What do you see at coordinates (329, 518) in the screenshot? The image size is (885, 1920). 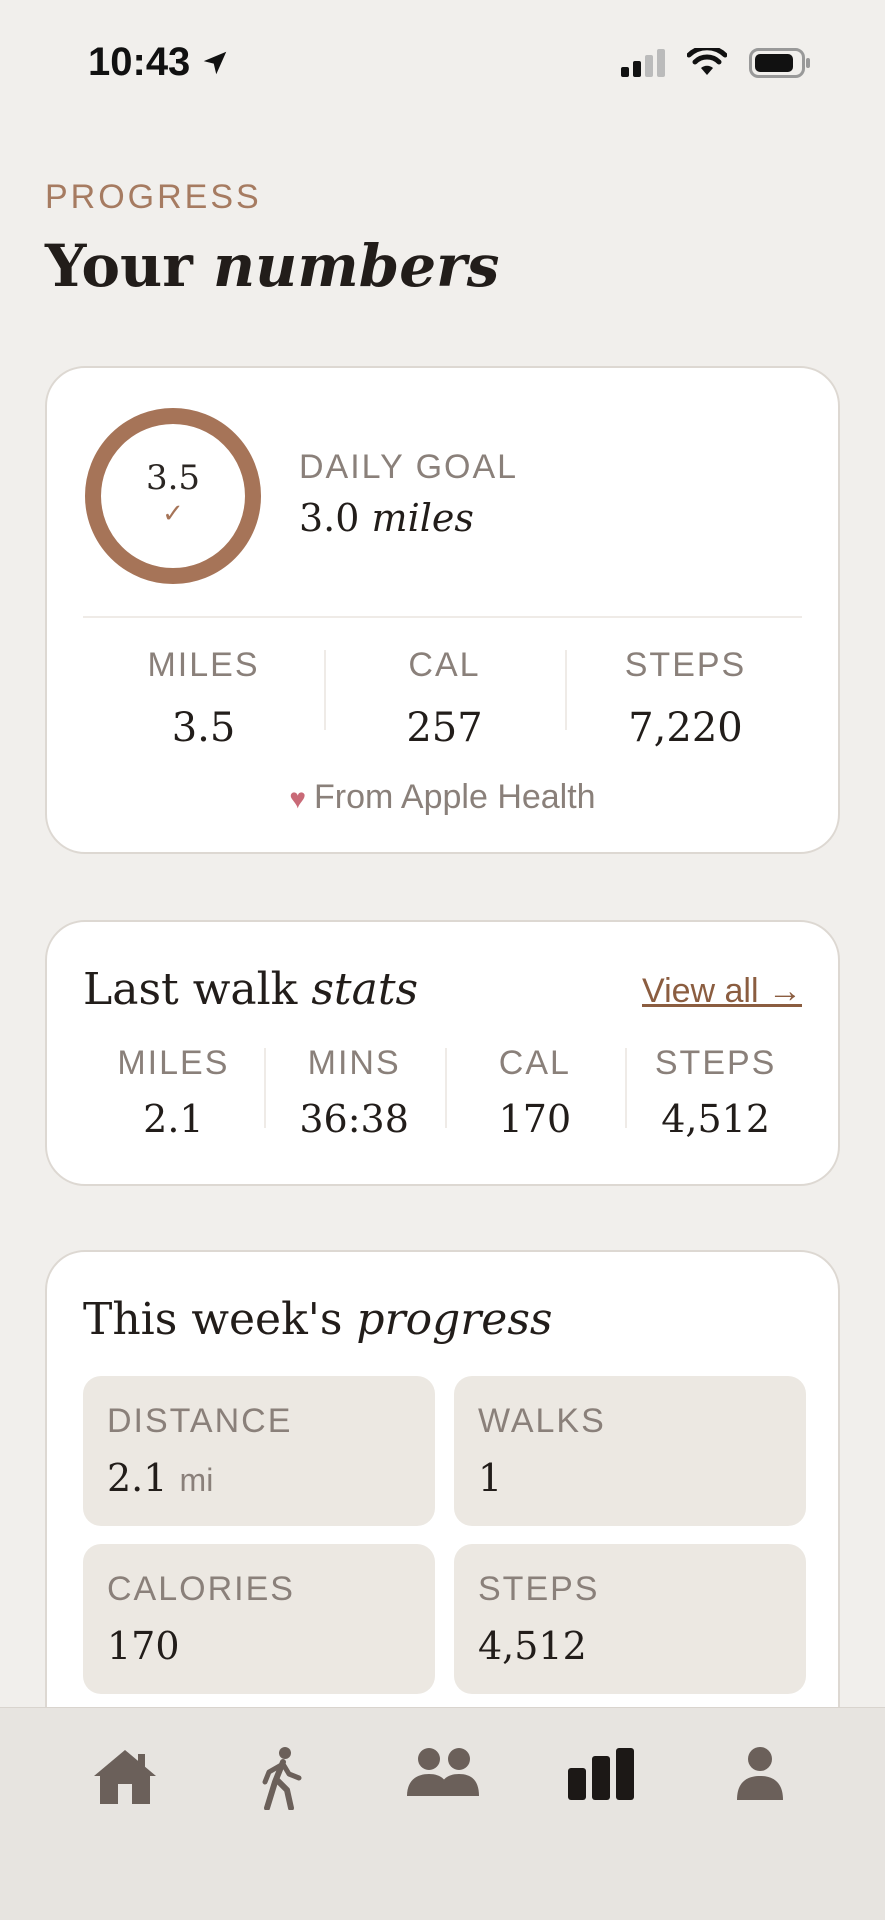 I see `daily-goal-number: 3.0` at bounding box center [329, 518].